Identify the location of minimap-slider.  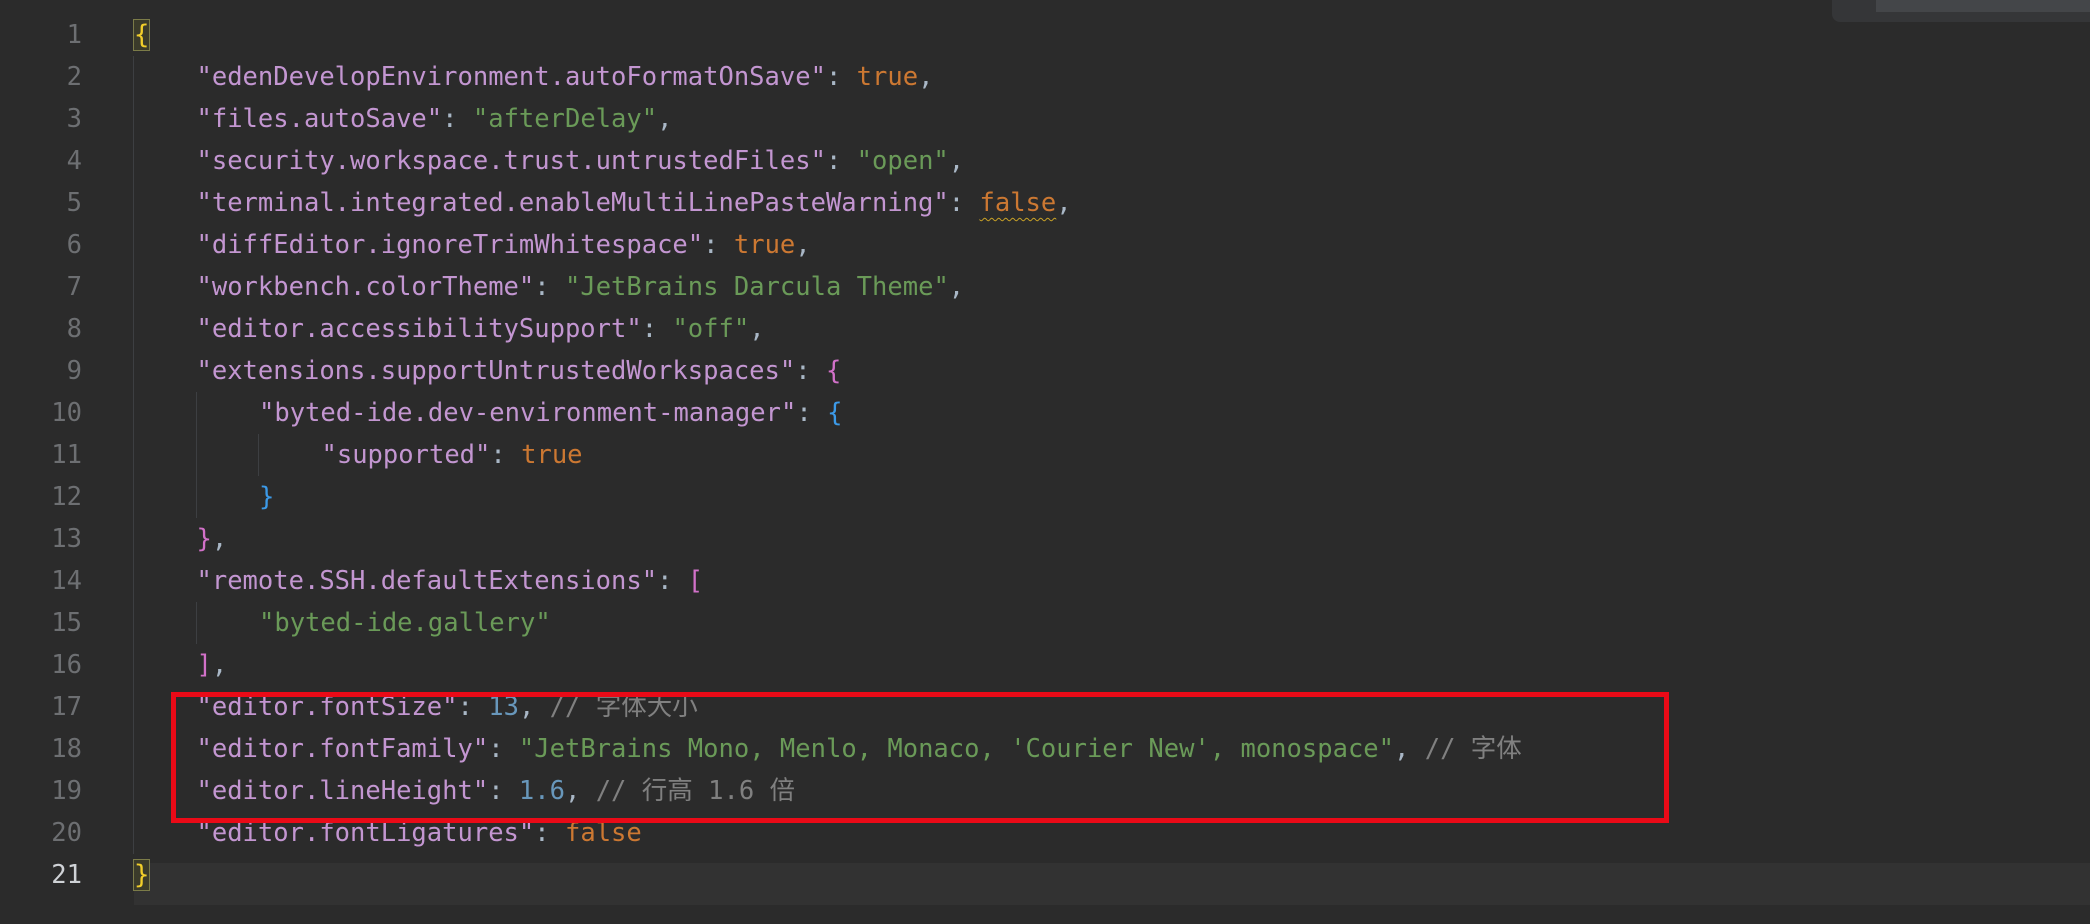
(1983, 6).